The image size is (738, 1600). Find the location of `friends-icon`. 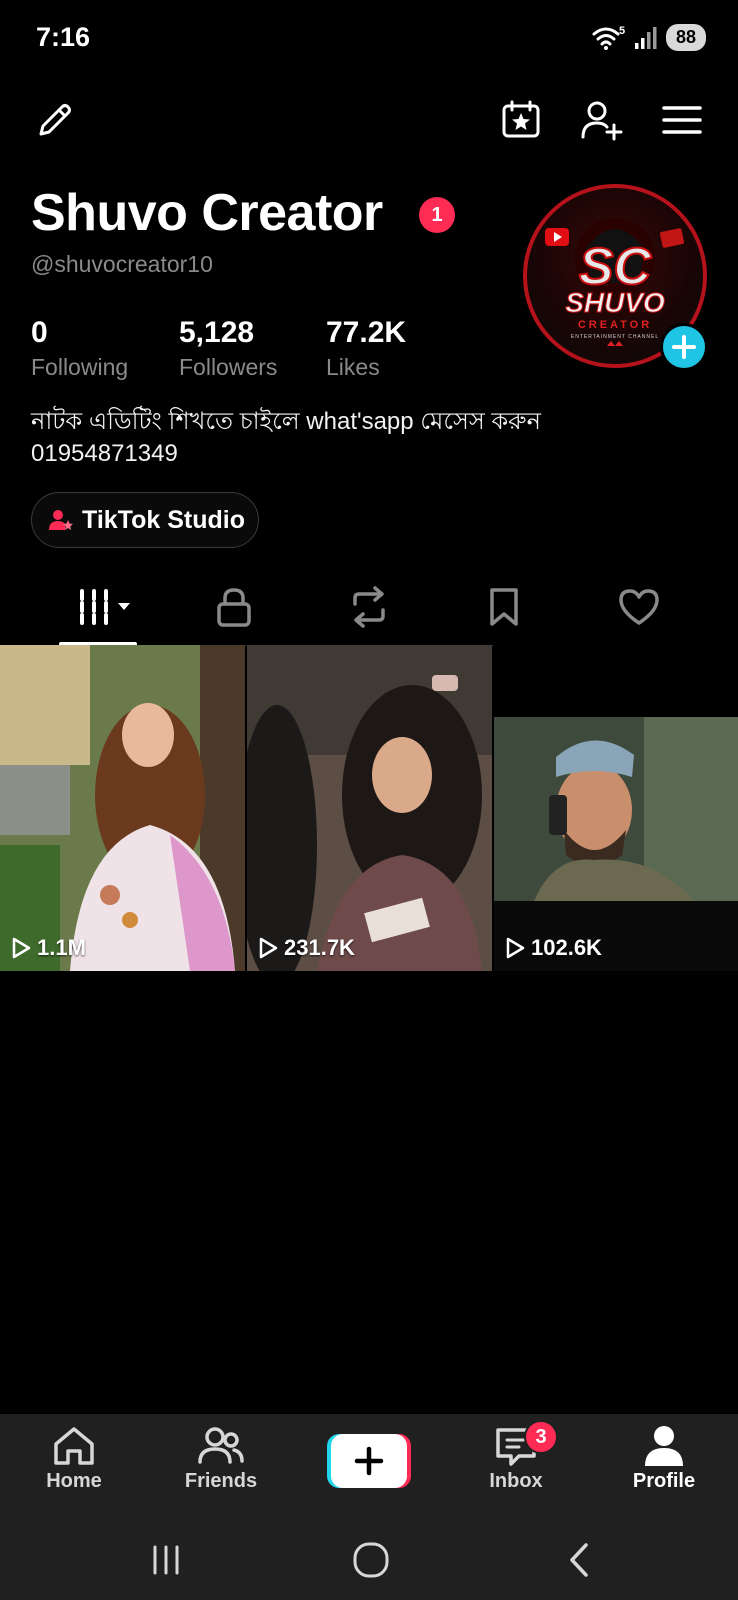

friends-icon is located at coordinates (221, 1445).